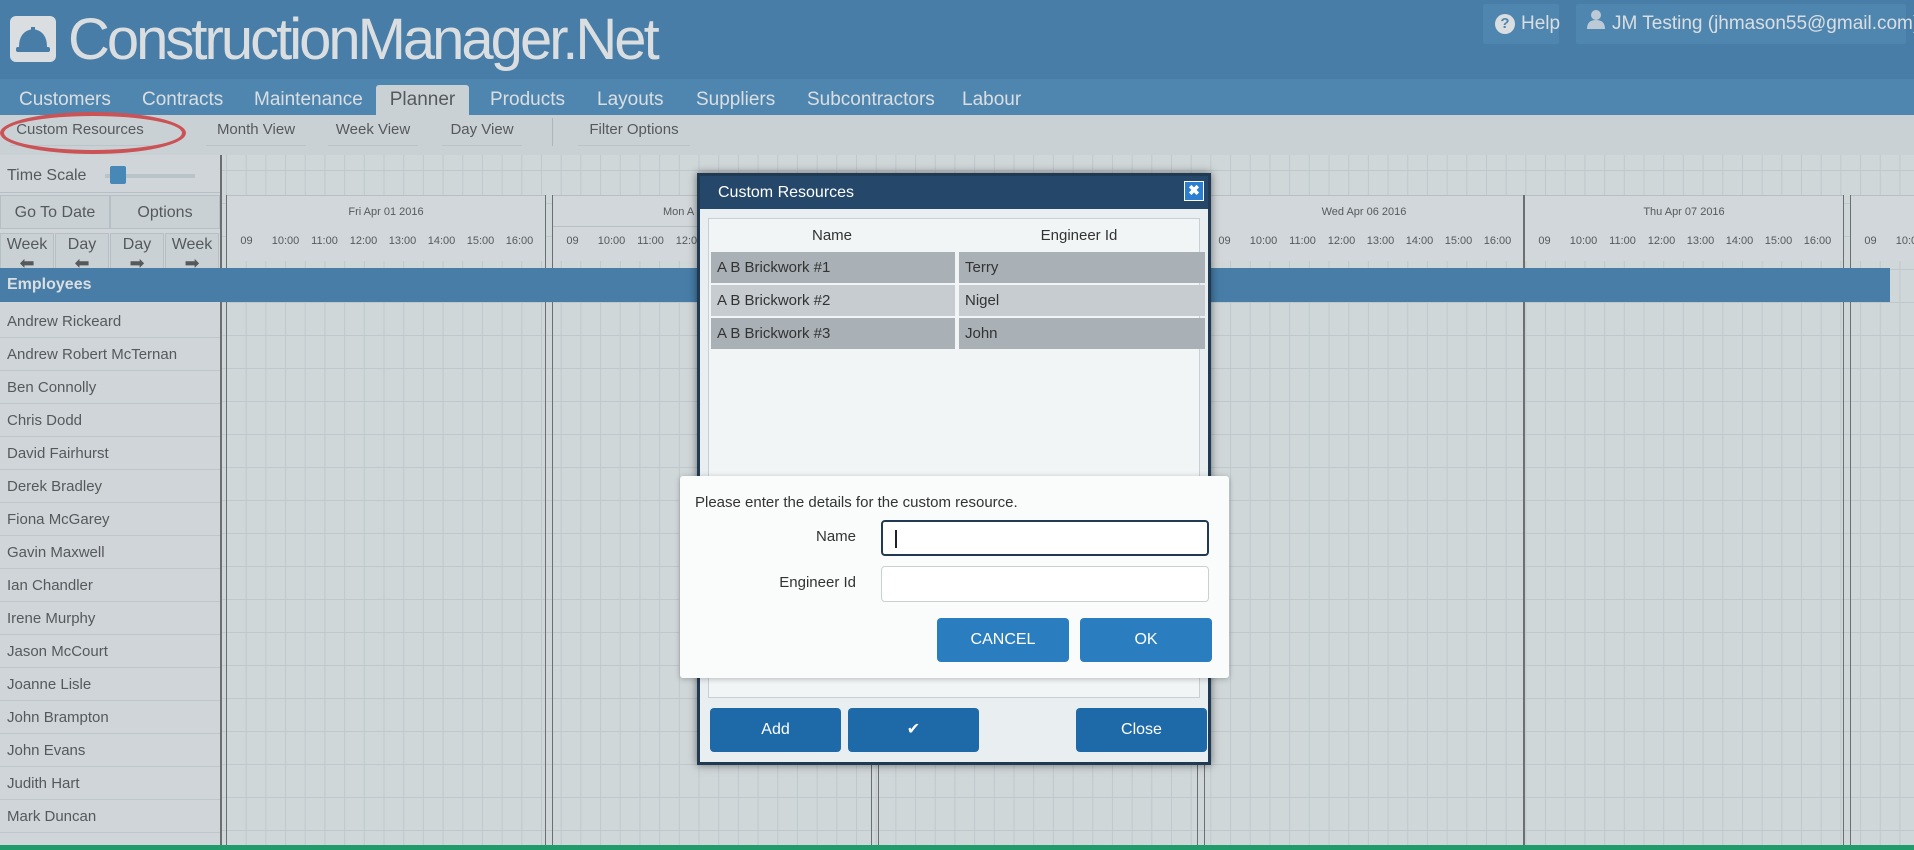 This screenshot has height=850, width=1914. What do you see at coordinates (775, 730) in the screenshot?
I see `add-button: Add` at bounding box center [775, 730].